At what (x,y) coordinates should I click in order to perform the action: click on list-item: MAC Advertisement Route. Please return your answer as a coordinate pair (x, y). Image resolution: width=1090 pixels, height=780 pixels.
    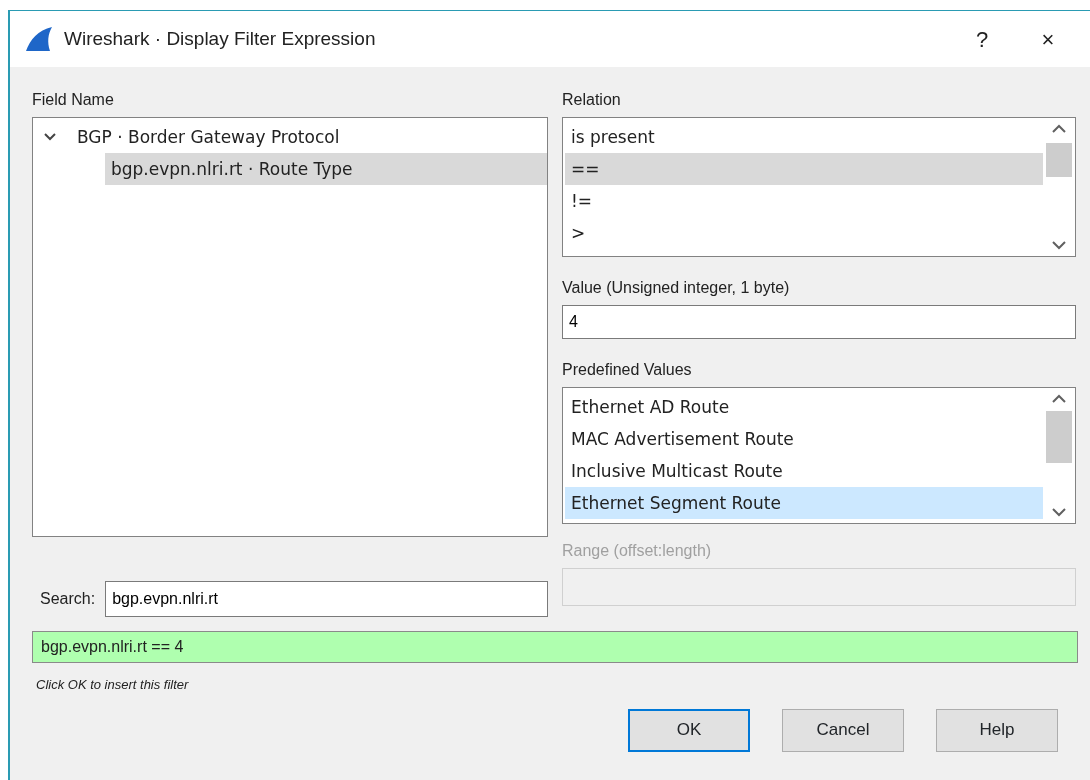
    Looking at the image, I should click on (804, 439).